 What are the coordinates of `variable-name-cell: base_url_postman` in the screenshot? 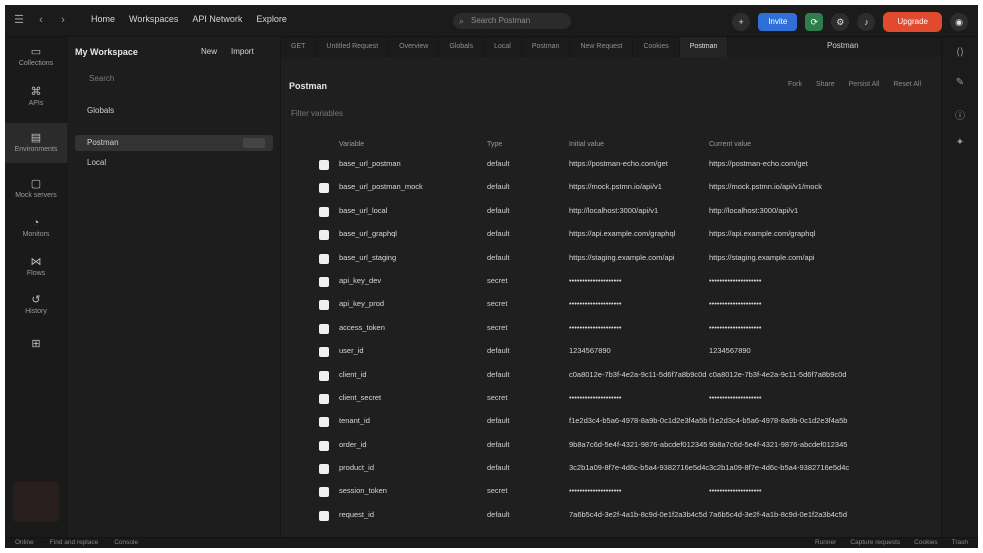 It's located at (370, 163).